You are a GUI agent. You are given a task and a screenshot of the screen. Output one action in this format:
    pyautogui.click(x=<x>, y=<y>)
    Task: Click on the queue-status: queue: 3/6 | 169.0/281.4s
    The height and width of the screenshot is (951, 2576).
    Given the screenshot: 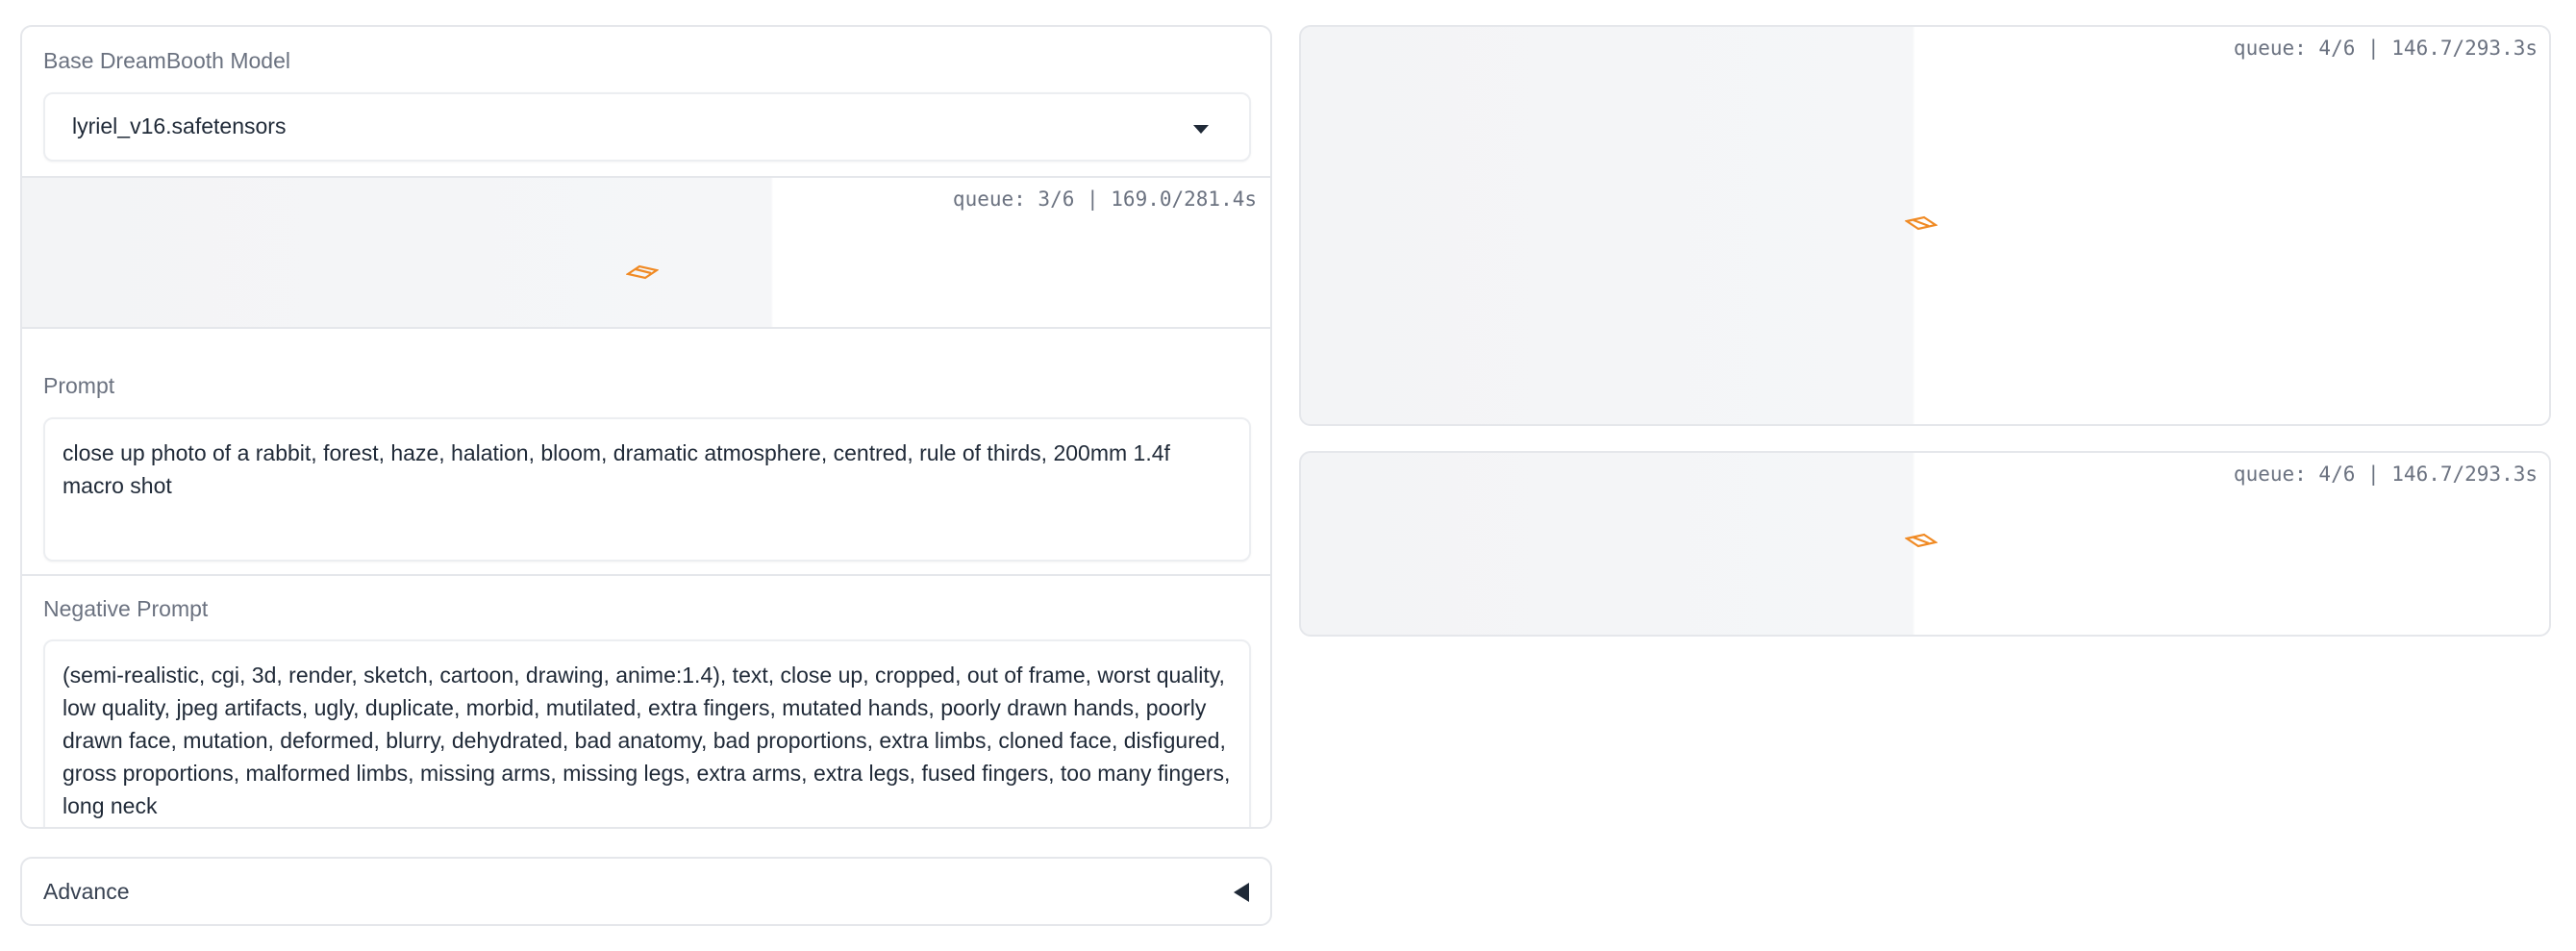 What is the action you would take?
    pyautogui.click(x=1104, y=199)
    